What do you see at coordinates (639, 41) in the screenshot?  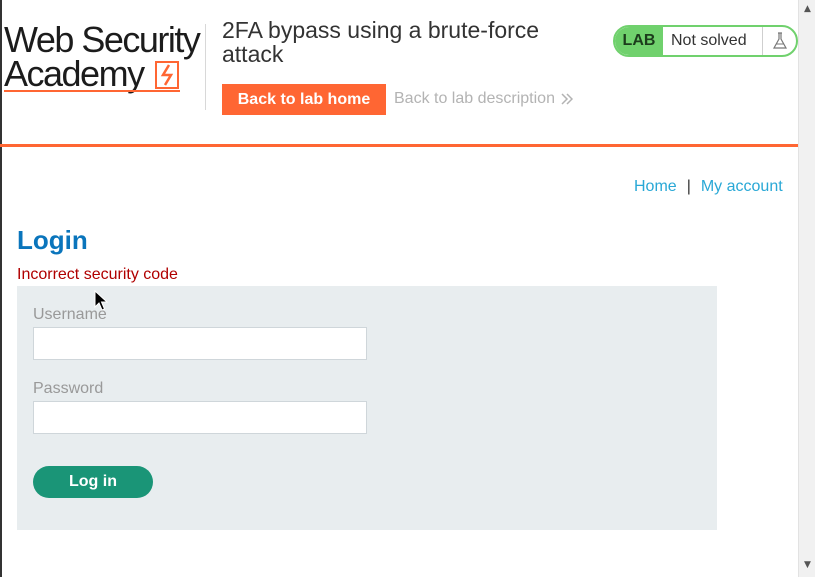 I see `lab-tag: LAB` at bounding box center [639, 41].